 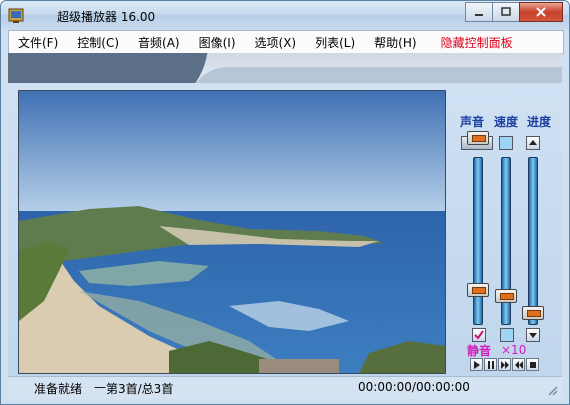 I want to click on maximize-button, so click(x=506, y=12).